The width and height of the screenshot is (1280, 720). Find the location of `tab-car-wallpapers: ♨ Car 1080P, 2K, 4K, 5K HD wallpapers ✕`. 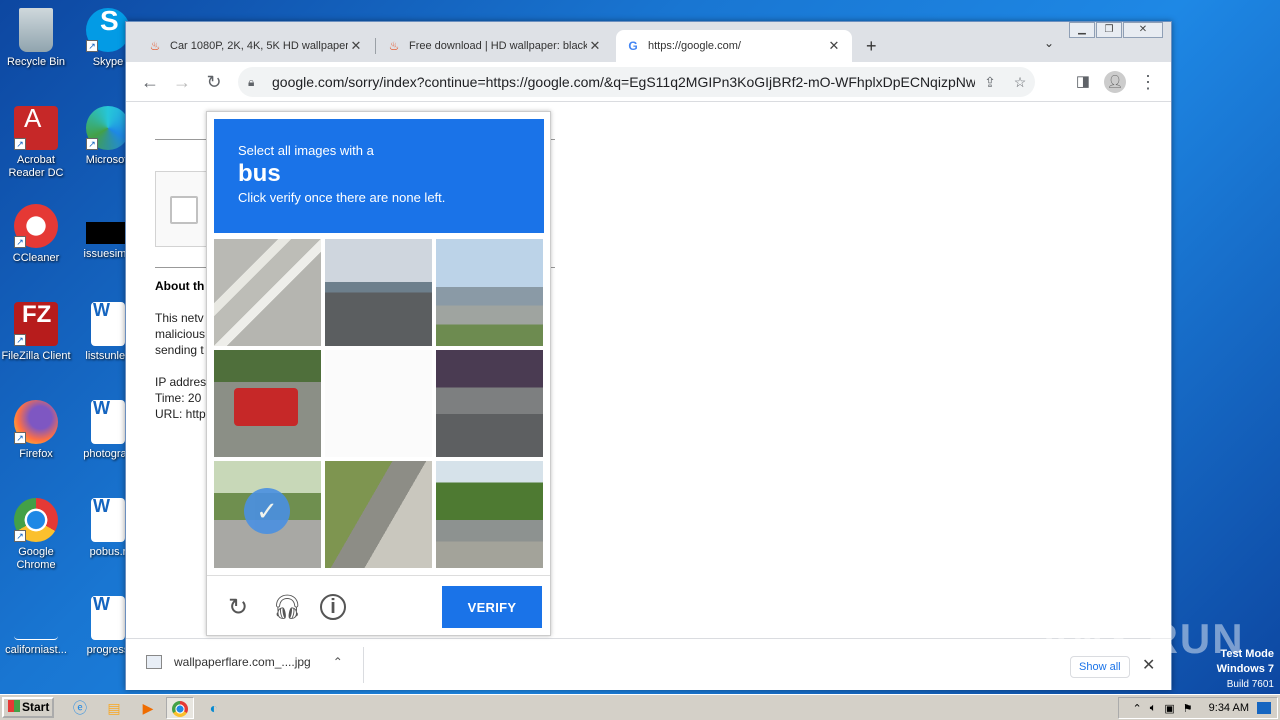

tab-car-wallpapers: ♨ Car 1080P, 2K, 4K, 5K HD wallpapers ✕ is located at coordinates (256, 46).